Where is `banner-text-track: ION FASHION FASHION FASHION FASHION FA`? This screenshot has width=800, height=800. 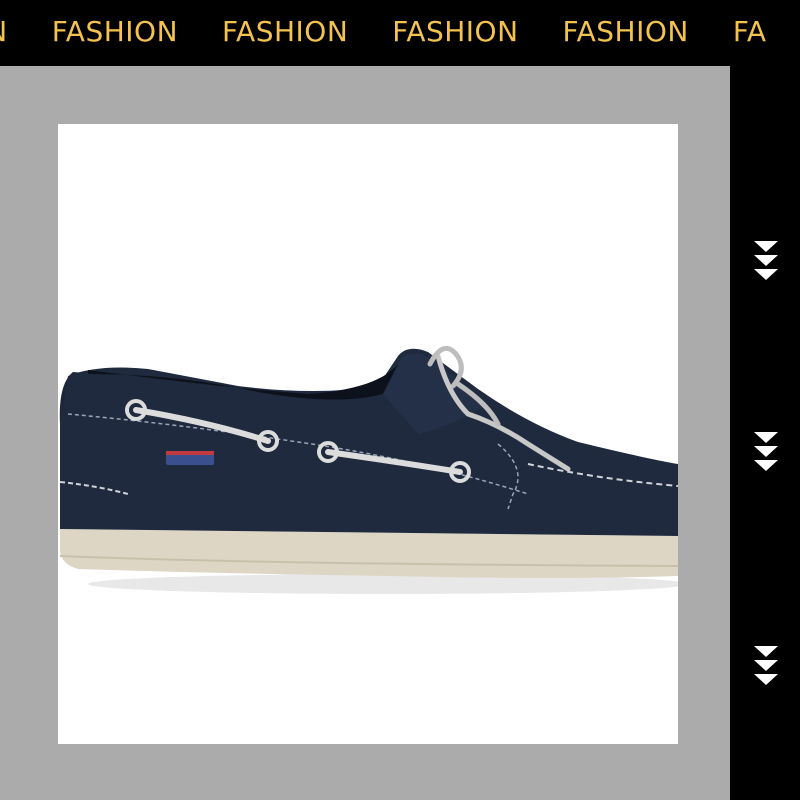
banner-text-track: ION FASHION FASHION FASHION FASHION FA is located at coordinates (400, 31).